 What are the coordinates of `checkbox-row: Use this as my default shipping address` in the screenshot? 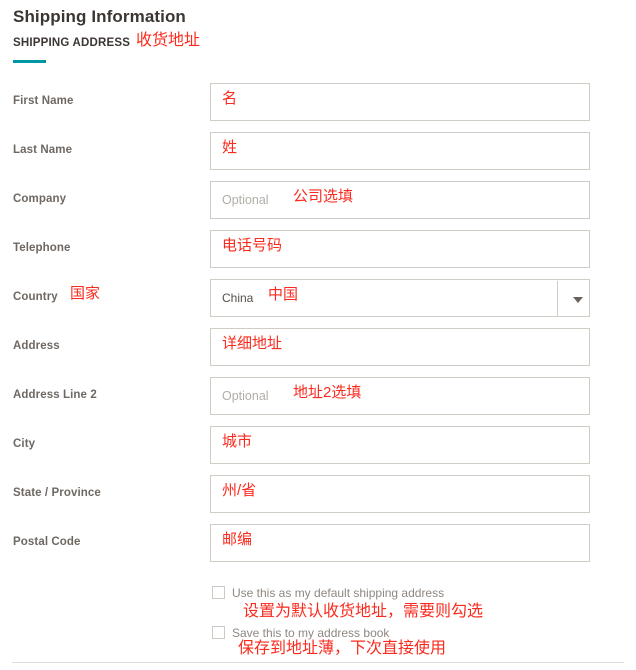 It's located at (318, 594).